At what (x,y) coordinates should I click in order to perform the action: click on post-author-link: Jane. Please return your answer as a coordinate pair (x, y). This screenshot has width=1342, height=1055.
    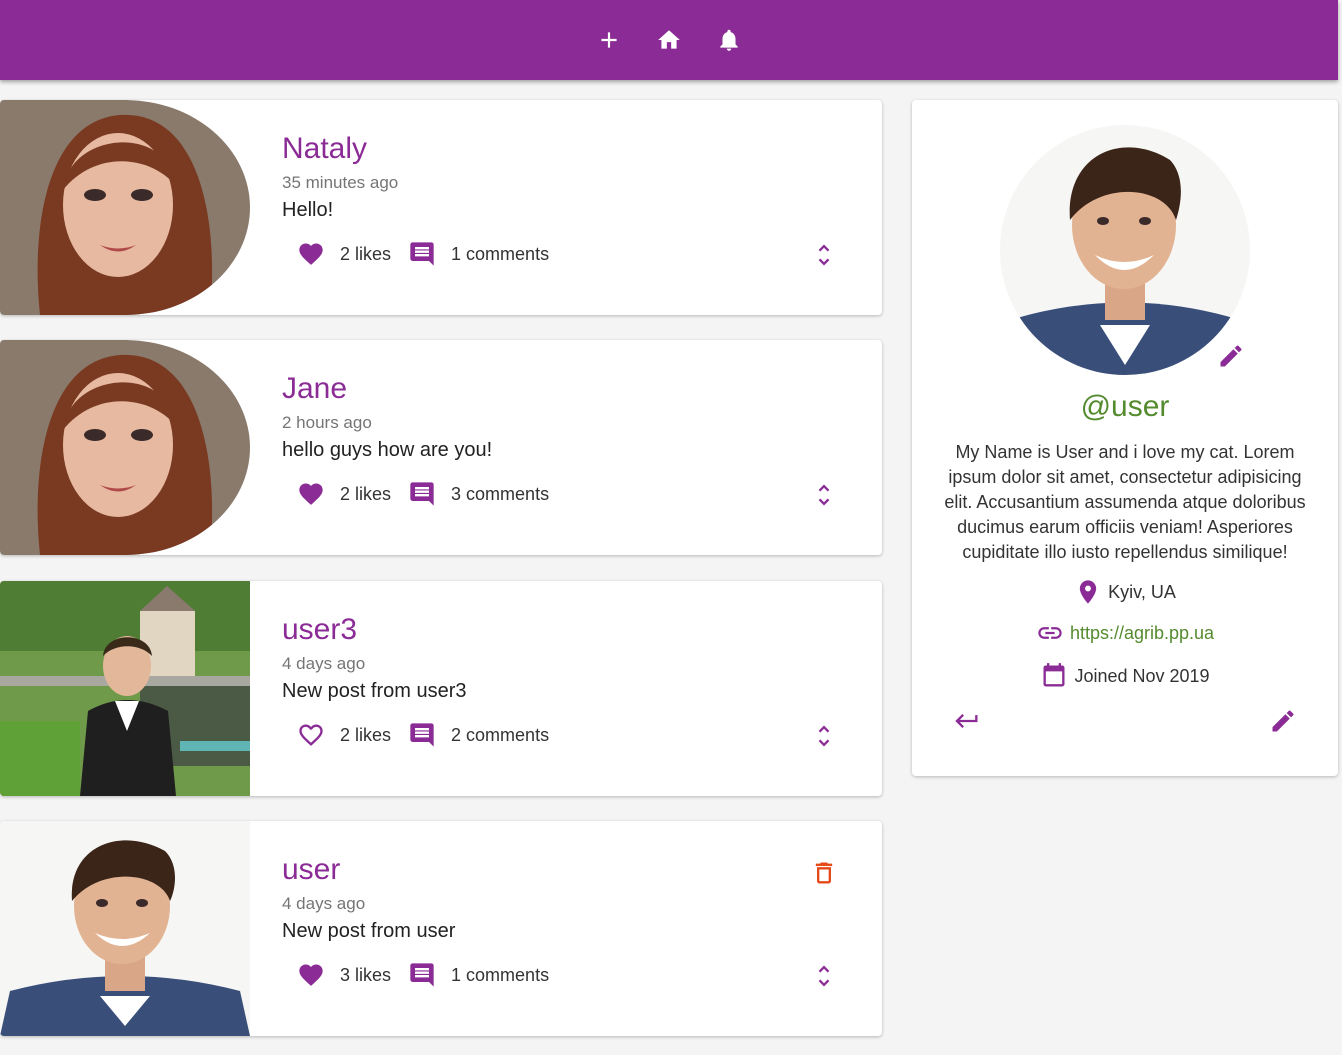
    Looking at the image, I should click on (314, 389).